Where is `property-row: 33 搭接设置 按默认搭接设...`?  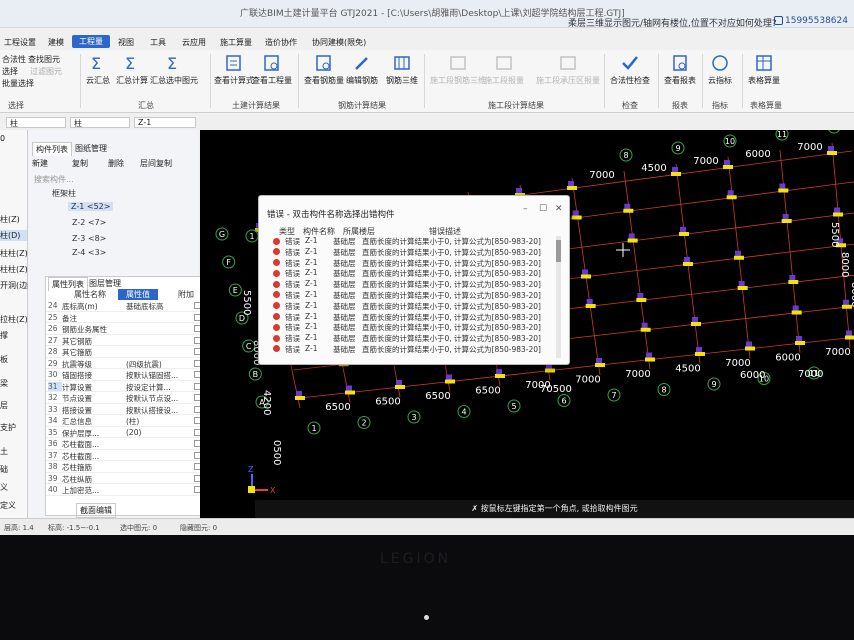
property-row: 33 搭接设置 按默认搭接设... is located at coordinates (125, 410).